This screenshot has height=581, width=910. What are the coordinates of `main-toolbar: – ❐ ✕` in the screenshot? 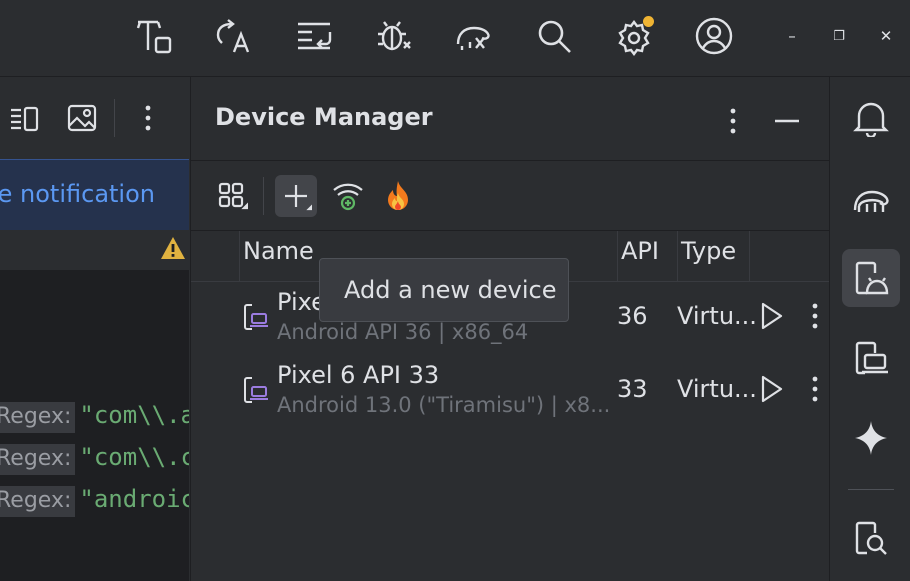 It's located at (455, 38).